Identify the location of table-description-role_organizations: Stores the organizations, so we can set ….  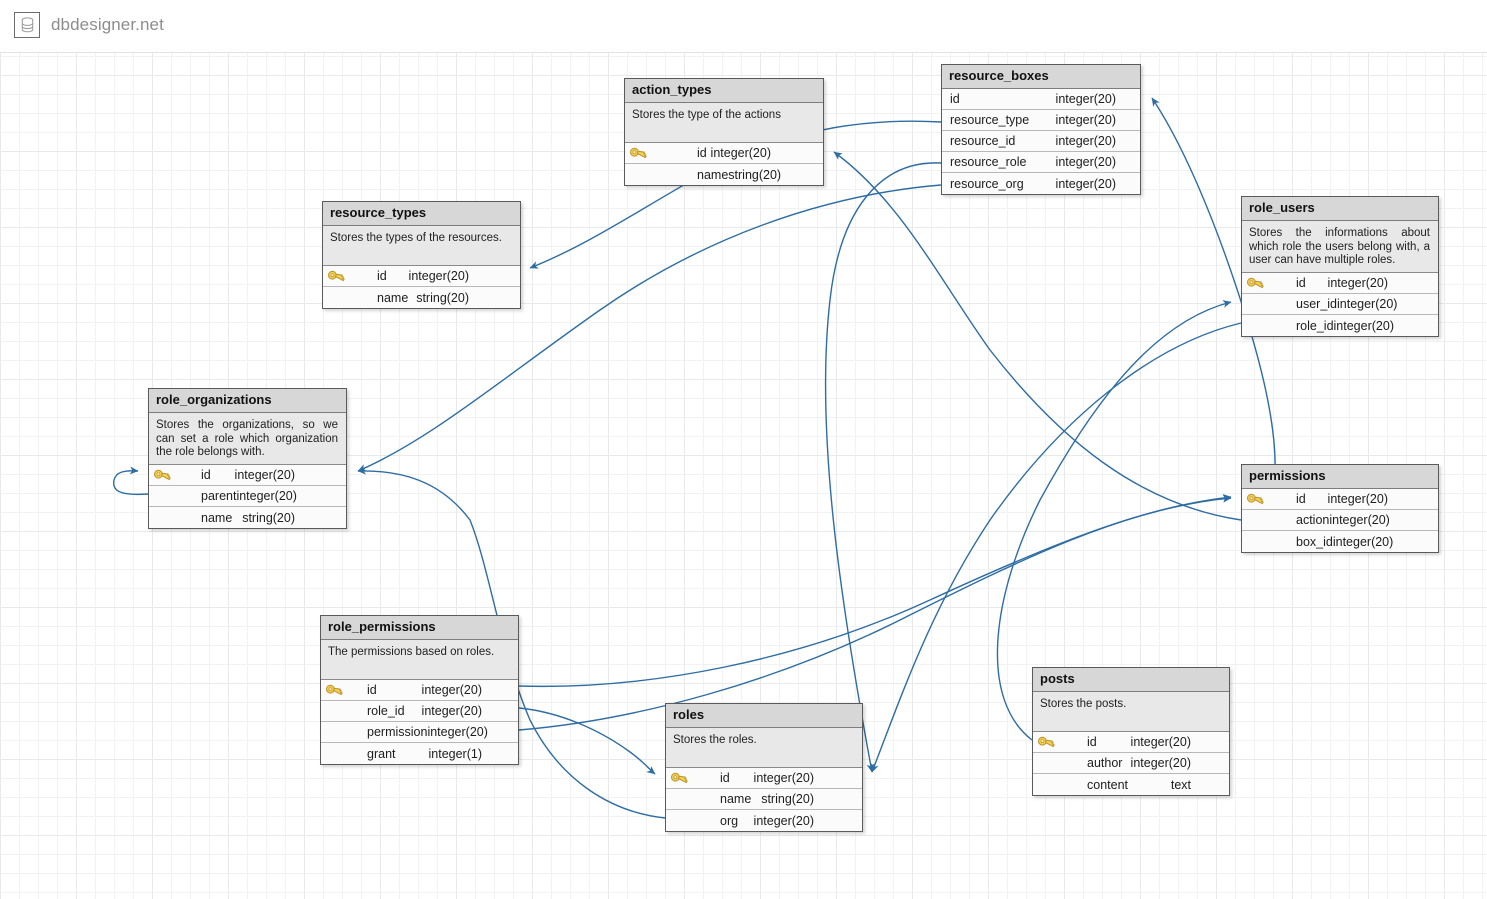
(247, 439).